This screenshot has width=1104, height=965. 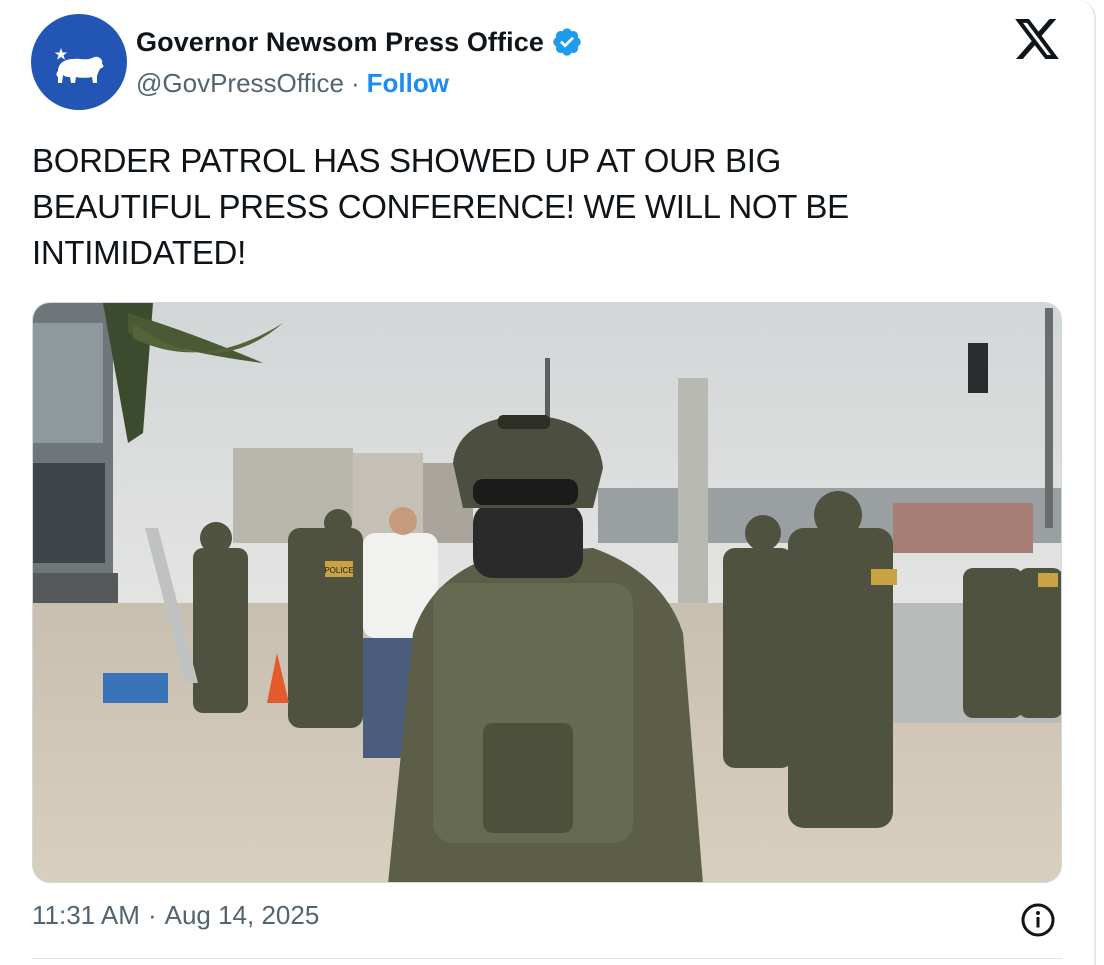 I want to click on verified-badge-icon, so click(x=567, y=42).